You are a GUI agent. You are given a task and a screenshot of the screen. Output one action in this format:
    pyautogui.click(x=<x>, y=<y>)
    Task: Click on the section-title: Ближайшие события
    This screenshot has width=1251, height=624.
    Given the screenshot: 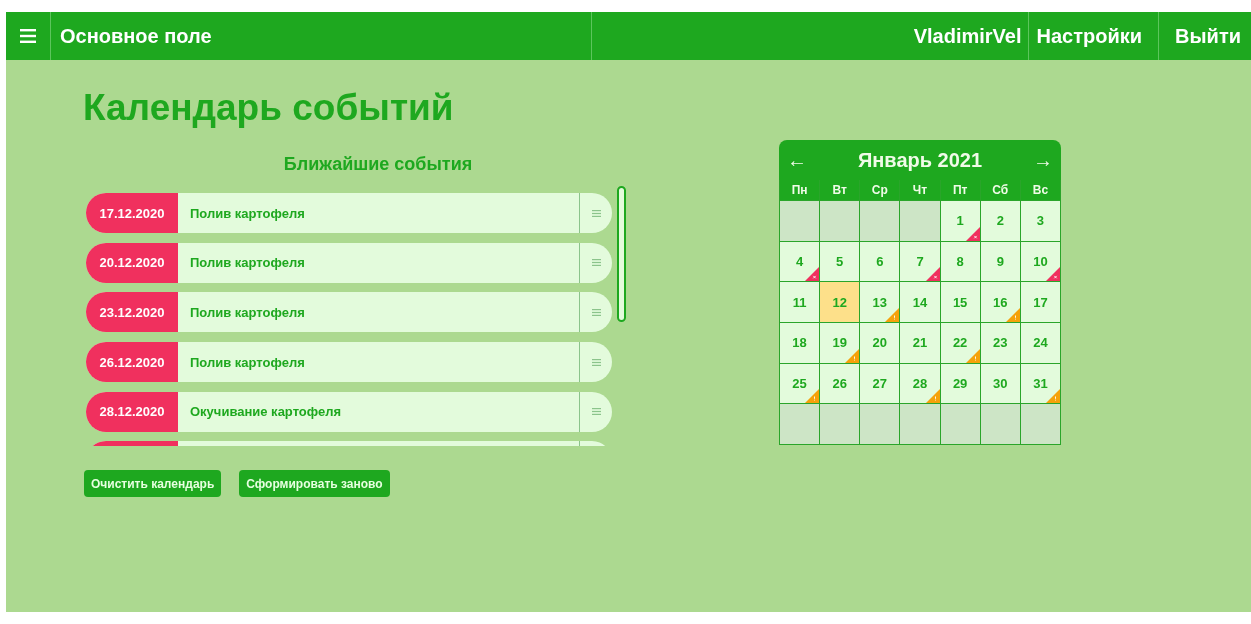 What is the action you would take?
    pyautogui.click(x=378, y=165)
    